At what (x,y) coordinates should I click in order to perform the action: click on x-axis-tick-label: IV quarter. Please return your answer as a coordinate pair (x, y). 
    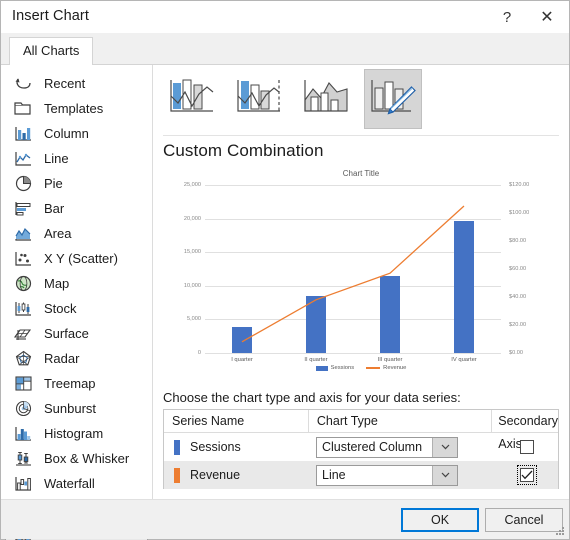
    Looking at the image, I should click on (464, 360).